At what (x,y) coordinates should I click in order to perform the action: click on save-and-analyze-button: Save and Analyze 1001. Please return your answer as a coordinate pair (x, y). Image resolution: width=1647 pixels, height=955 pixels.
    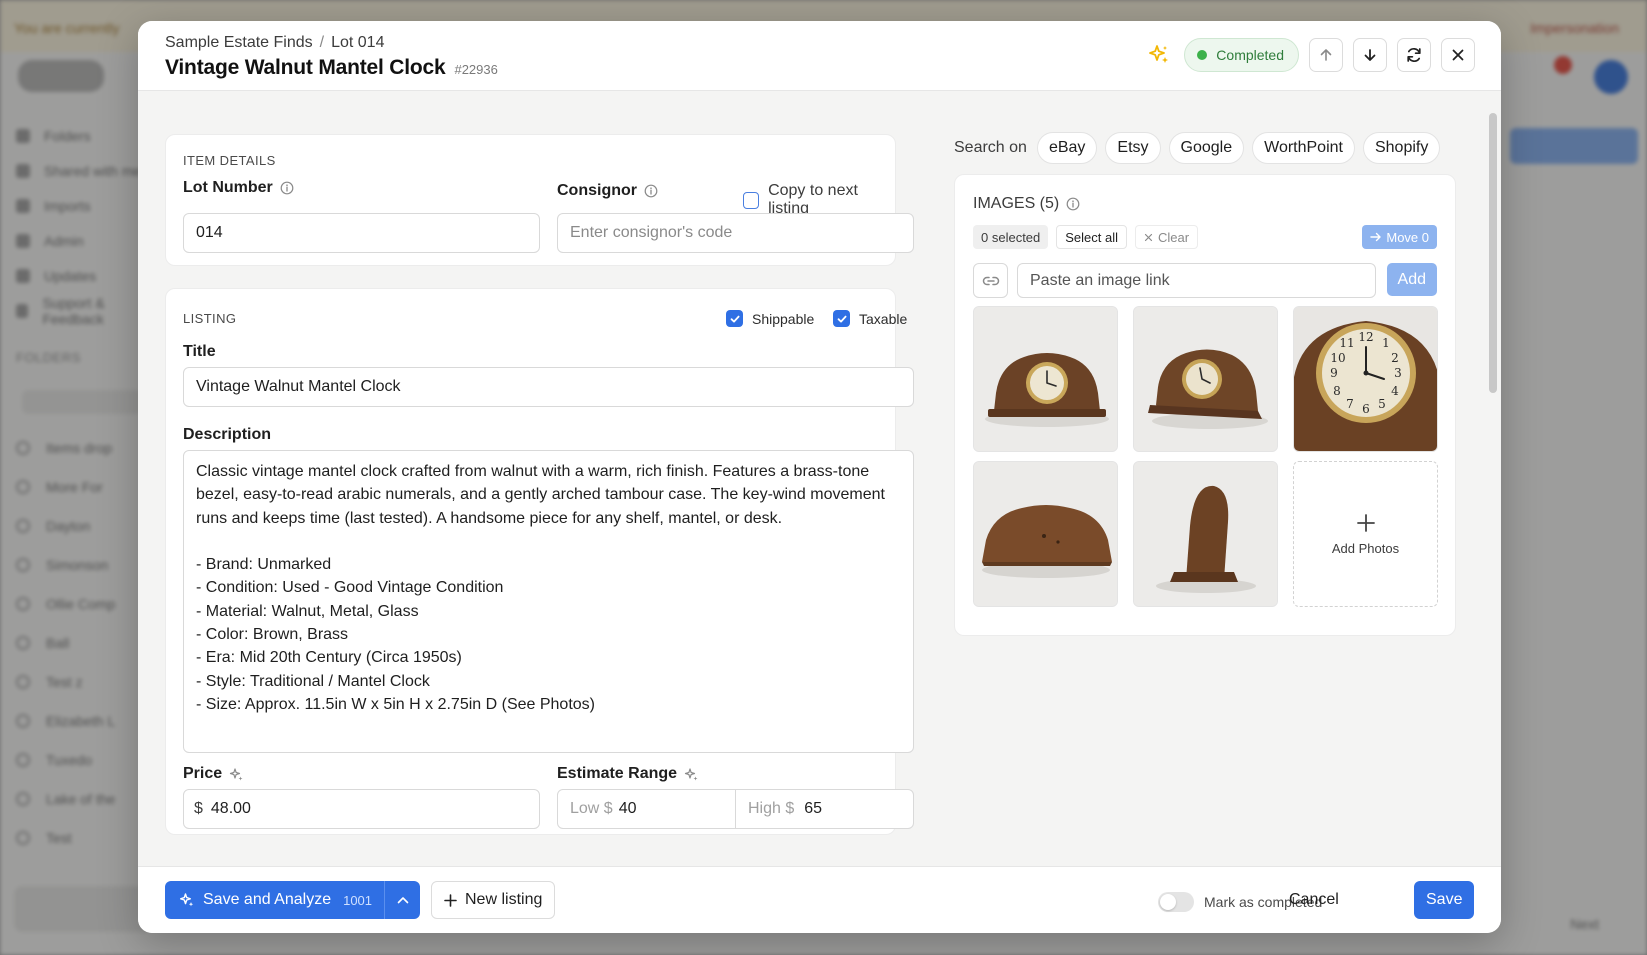
    Looking at the image, I should click on (275, 900).